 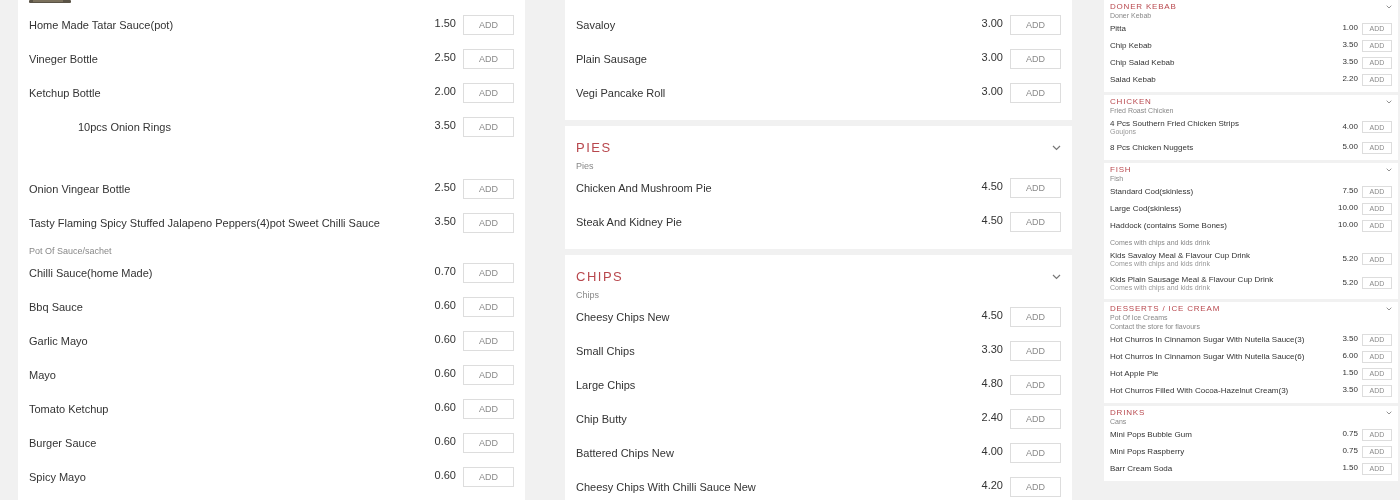 What do you see at coordinates (588, 295) in the screenshot?
I see `category-subtitle: Chips` at bounding box center [588, 295].